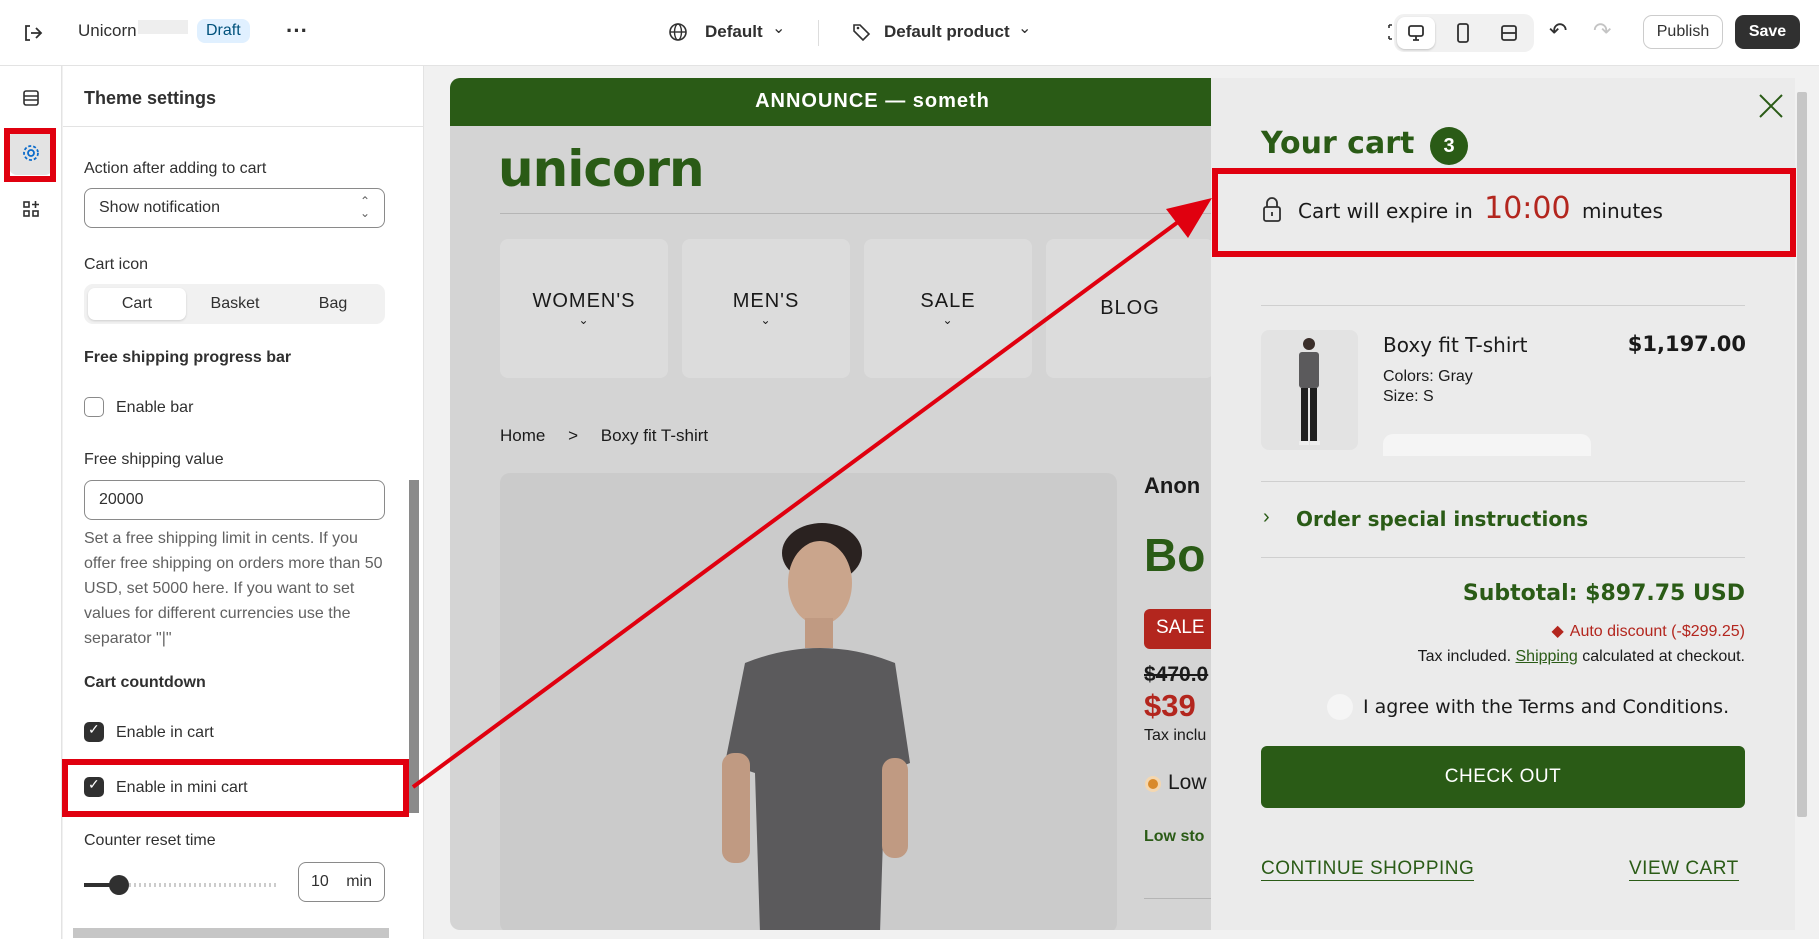  I want to click on chevron-right-icon: ›, so click(1266, 517).